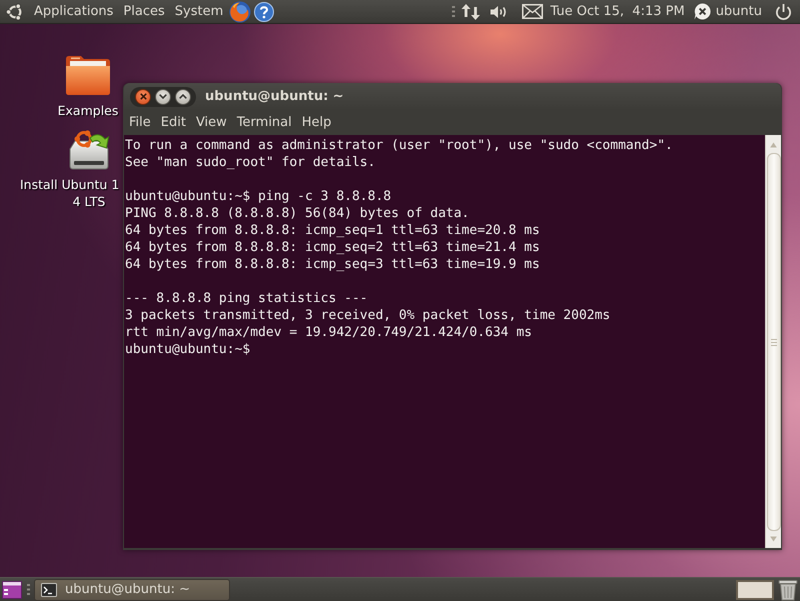 This screenshot has height=601, width=800. I want to click on maximize-button, so click(183, 96).